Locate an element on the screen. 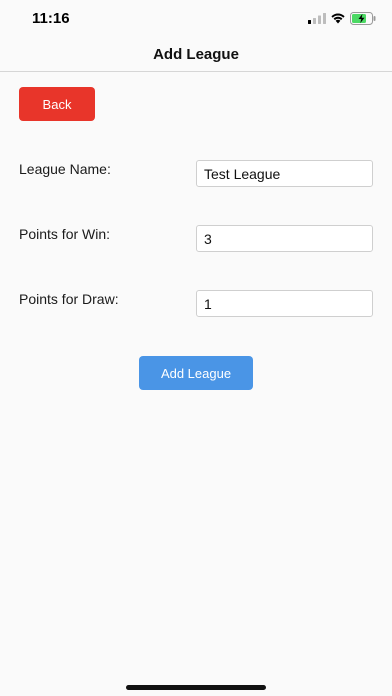 This screenshot has width=392, height=696. home-indicator is located at coordinates (196, 687).